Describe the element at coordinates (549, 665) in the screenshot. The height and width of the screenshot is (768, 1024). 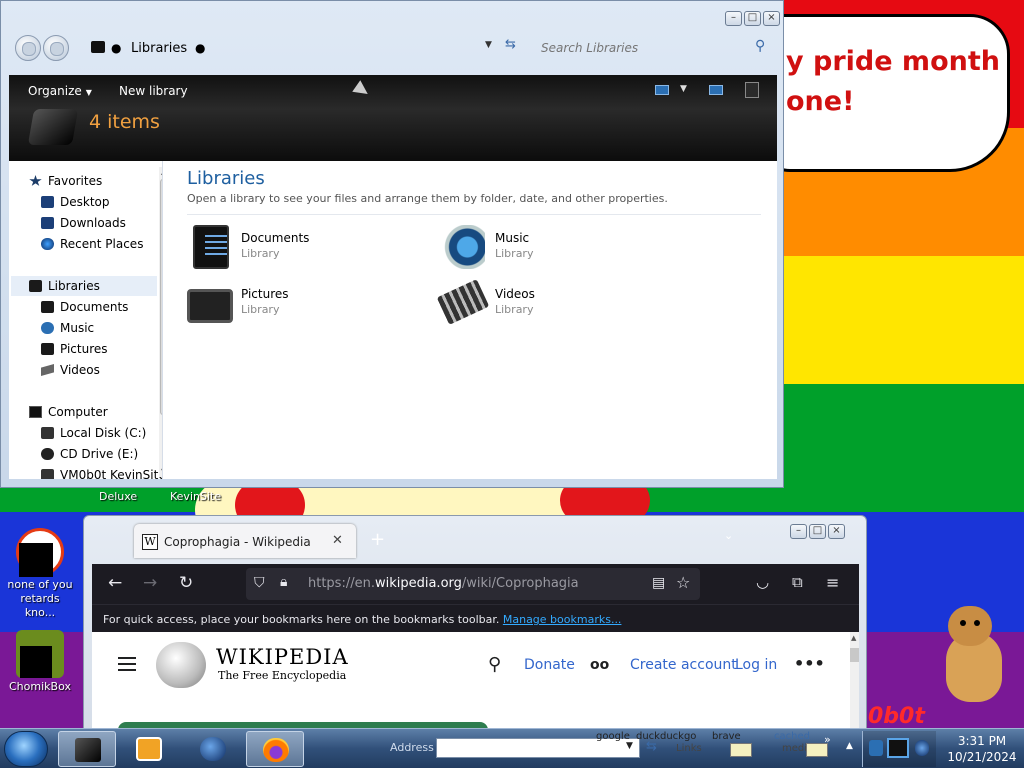
I see `donate-link: Donate` at that location.